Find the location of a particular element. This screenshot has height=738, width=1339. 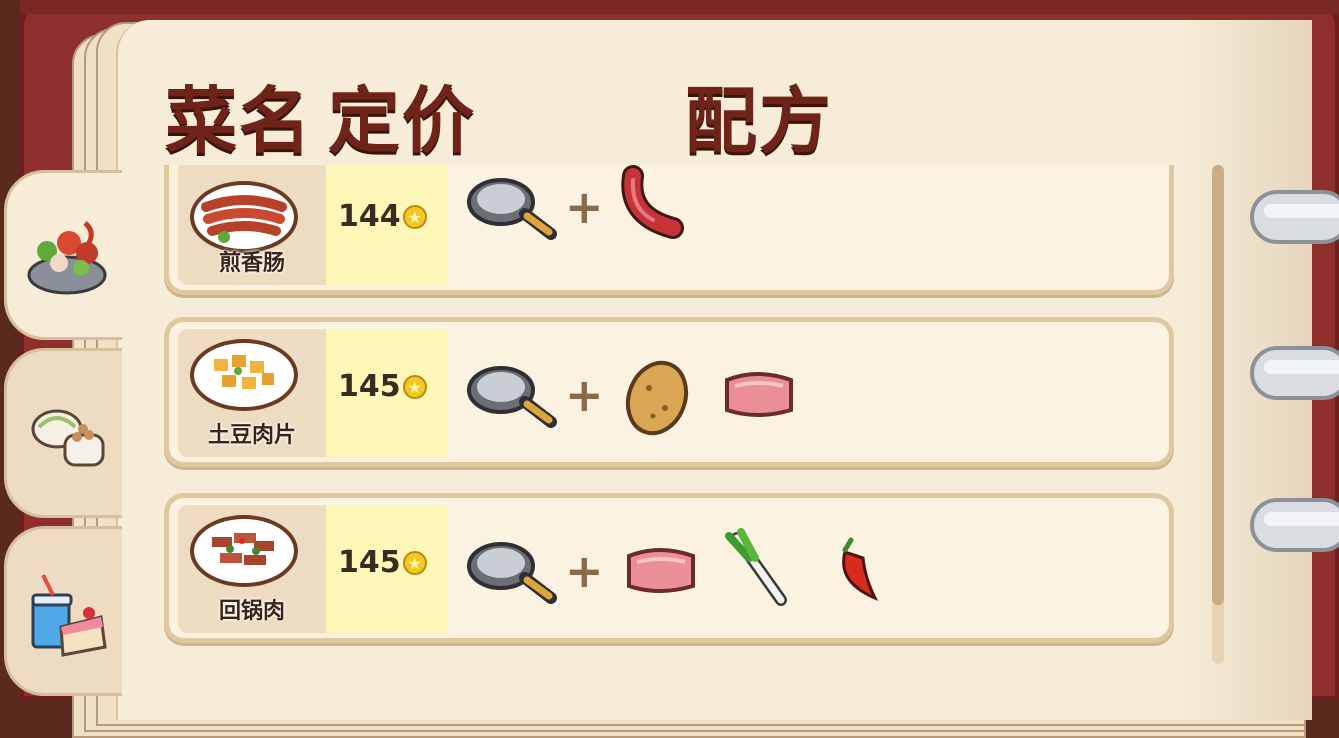

dish-name: 煎香肠 is located at coordinates (251, 263).